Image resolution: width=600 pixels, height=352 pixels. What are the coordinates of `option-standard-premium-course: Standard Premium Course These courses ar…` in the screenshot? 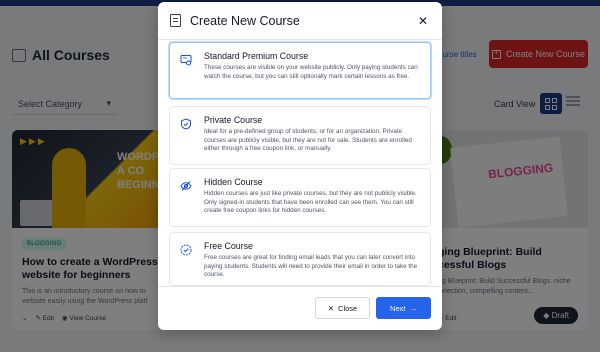 It's located at (300, 70).